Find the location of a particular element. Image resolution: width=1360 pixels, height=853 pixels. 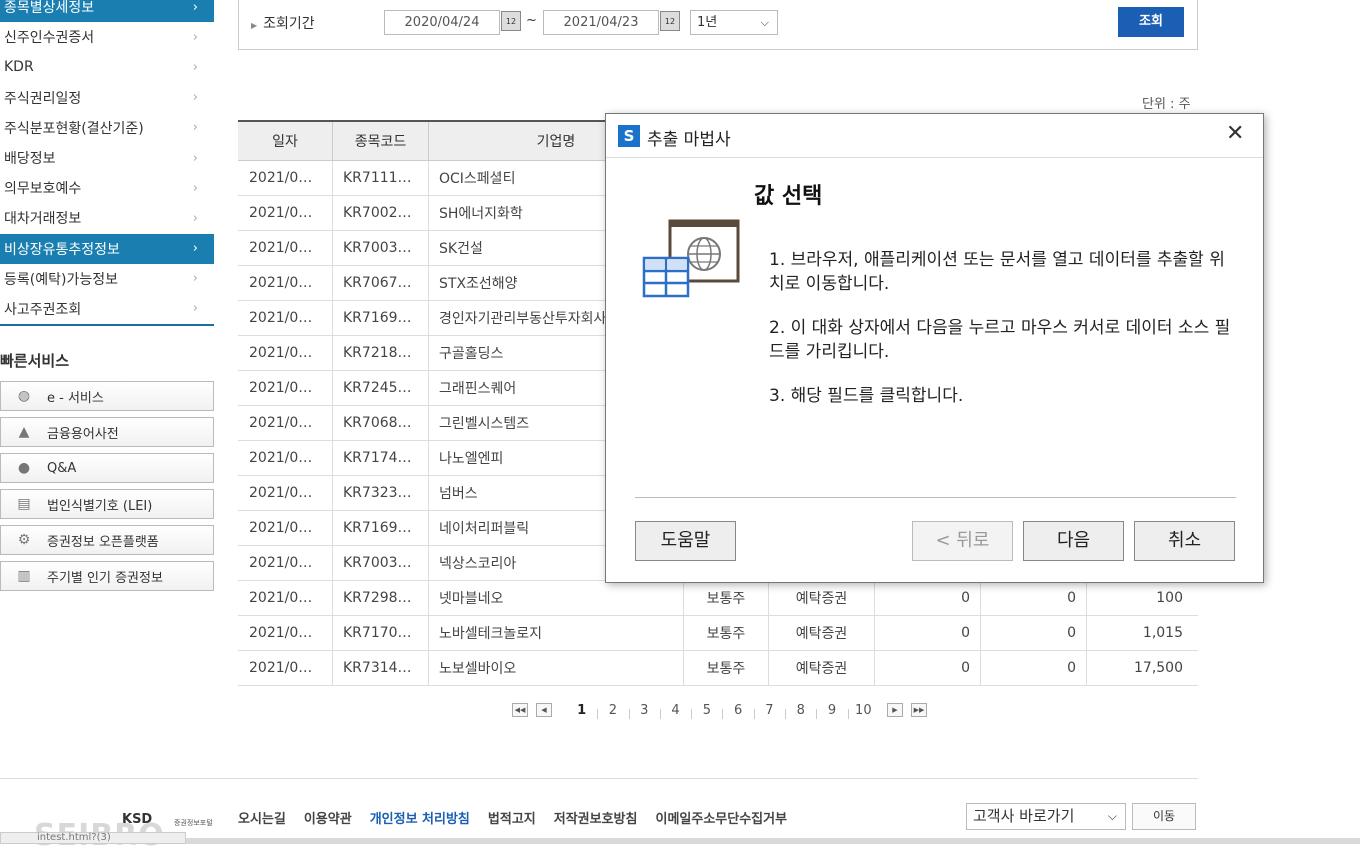

sidebar-item-rights-certificate: 신주인수권증서 › is located at coordinates (107, 37).